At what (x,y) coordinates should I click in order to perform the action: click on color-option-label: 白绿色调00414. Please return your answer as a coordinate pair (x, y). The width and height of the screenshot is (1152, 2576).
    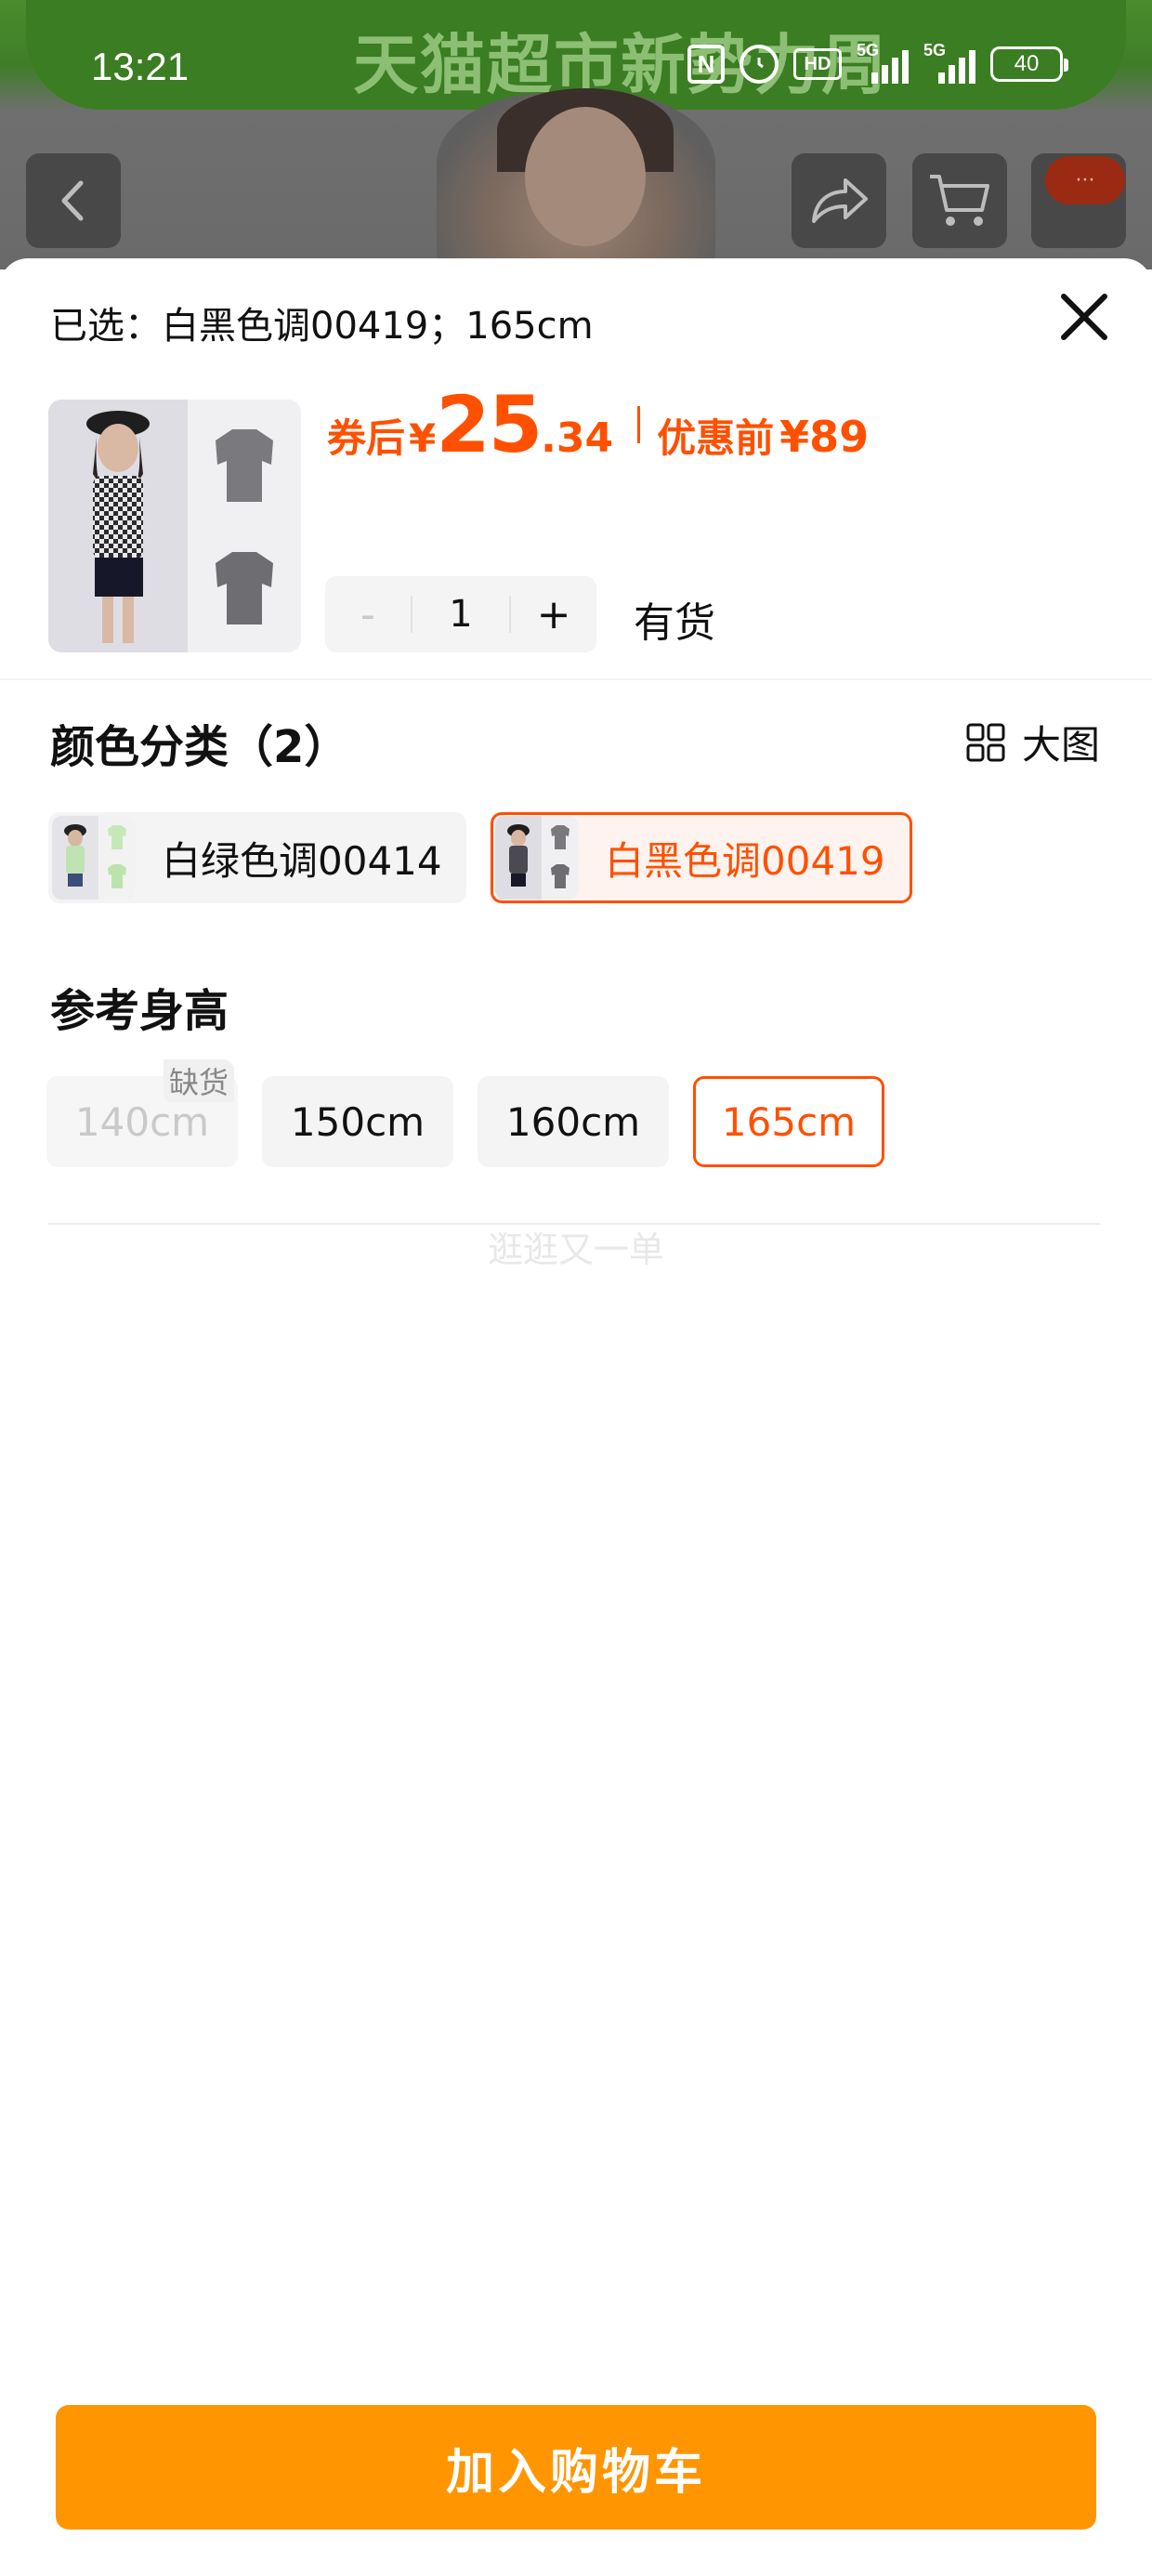
    Looking at the image, I should click on (302, 860).